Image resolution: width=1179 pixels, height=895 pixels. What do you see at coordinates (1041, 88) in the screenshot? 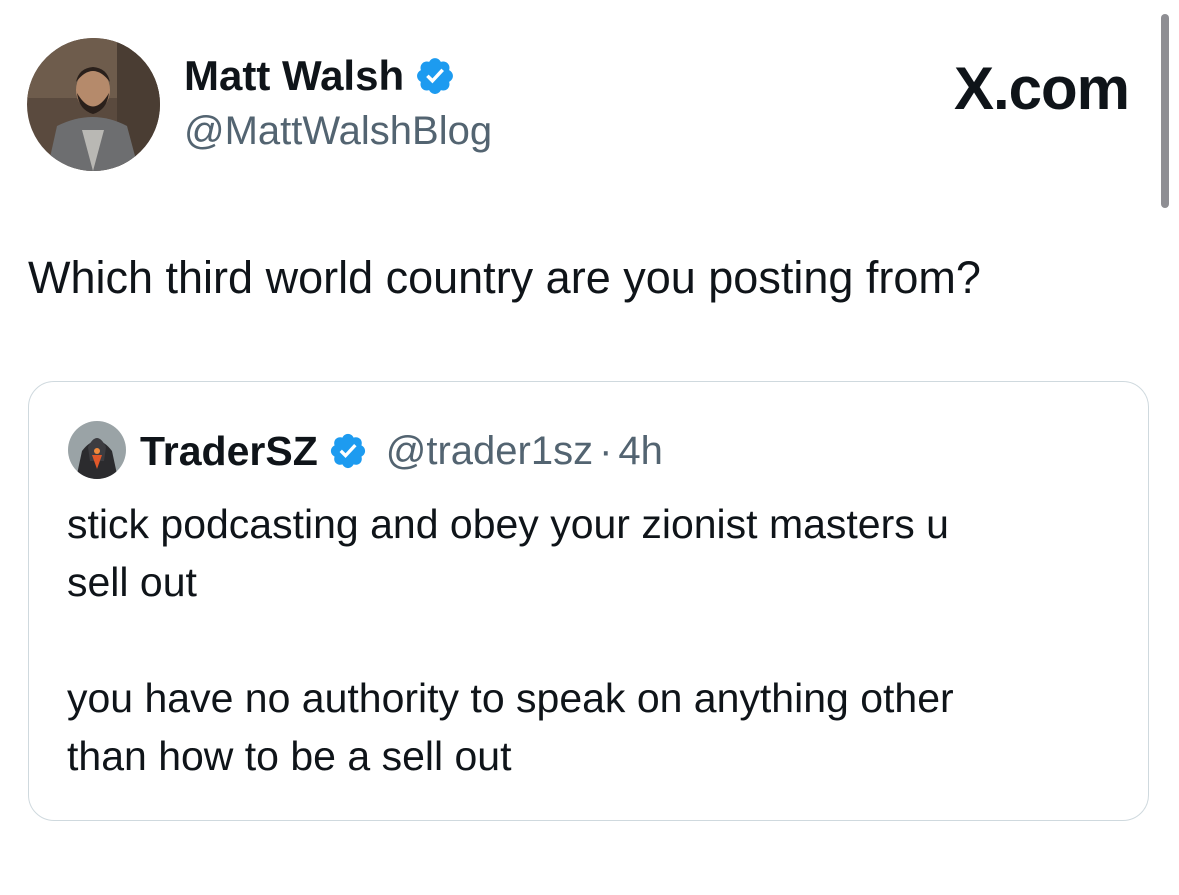
I see `site-logo: X.com` at bounding box center [1041, 88].